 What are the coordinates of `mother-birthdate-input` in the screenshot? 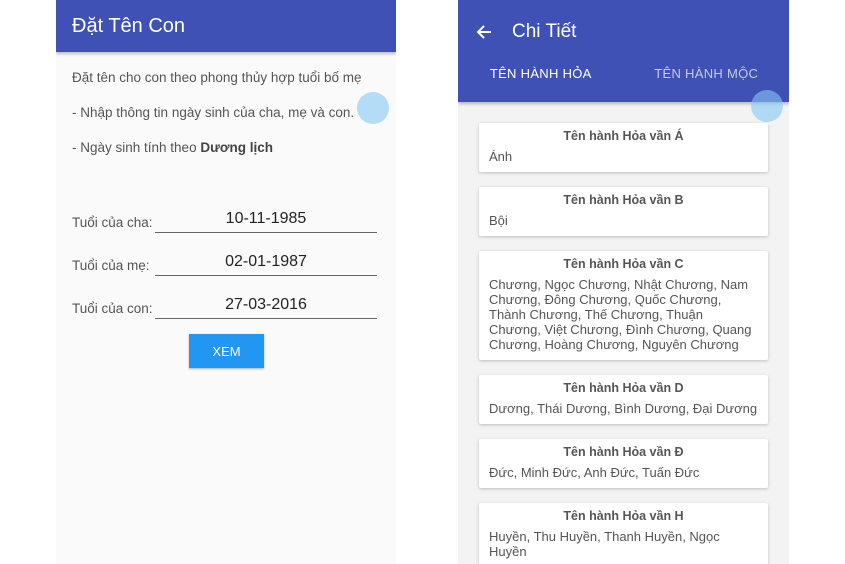 It's located at (266, 263).